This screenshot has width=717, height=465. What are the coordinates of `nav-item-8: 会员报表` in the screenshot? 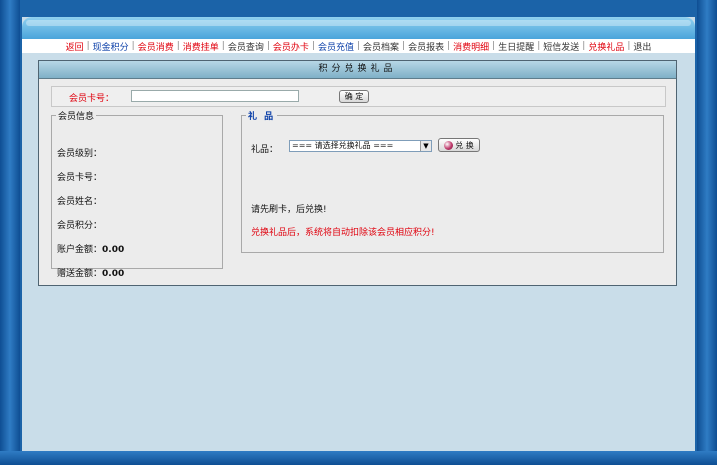 It's located at (426, 46).